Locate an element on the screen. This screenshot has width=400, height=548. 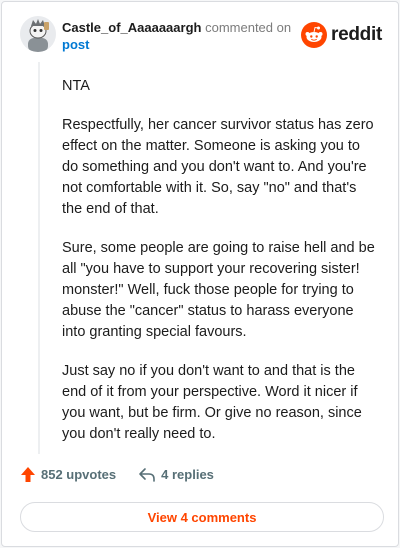
post-link: post is located at coordinates (182, 44).